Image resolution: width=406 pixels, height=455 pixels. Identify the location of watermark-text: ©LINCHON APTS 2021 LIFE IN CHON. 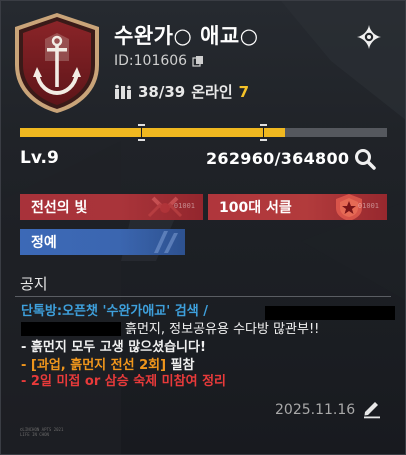
(41, 432).